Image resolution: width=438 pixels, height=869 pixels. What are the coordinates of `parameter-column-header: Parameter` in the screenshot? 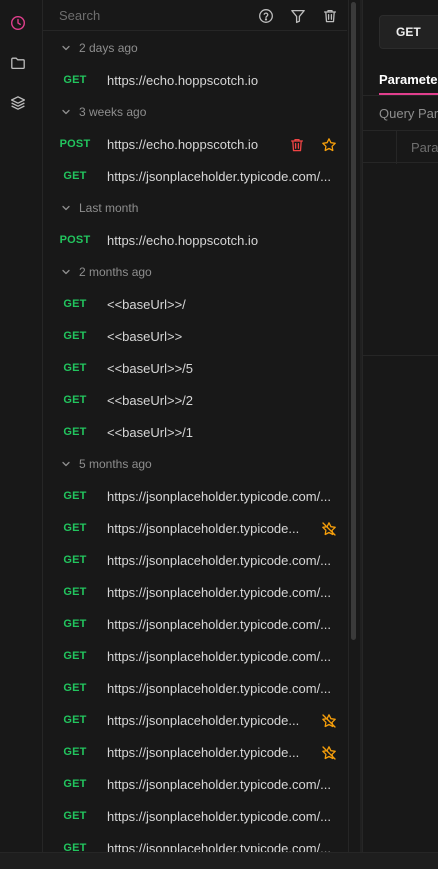 It's located at (424, 147).